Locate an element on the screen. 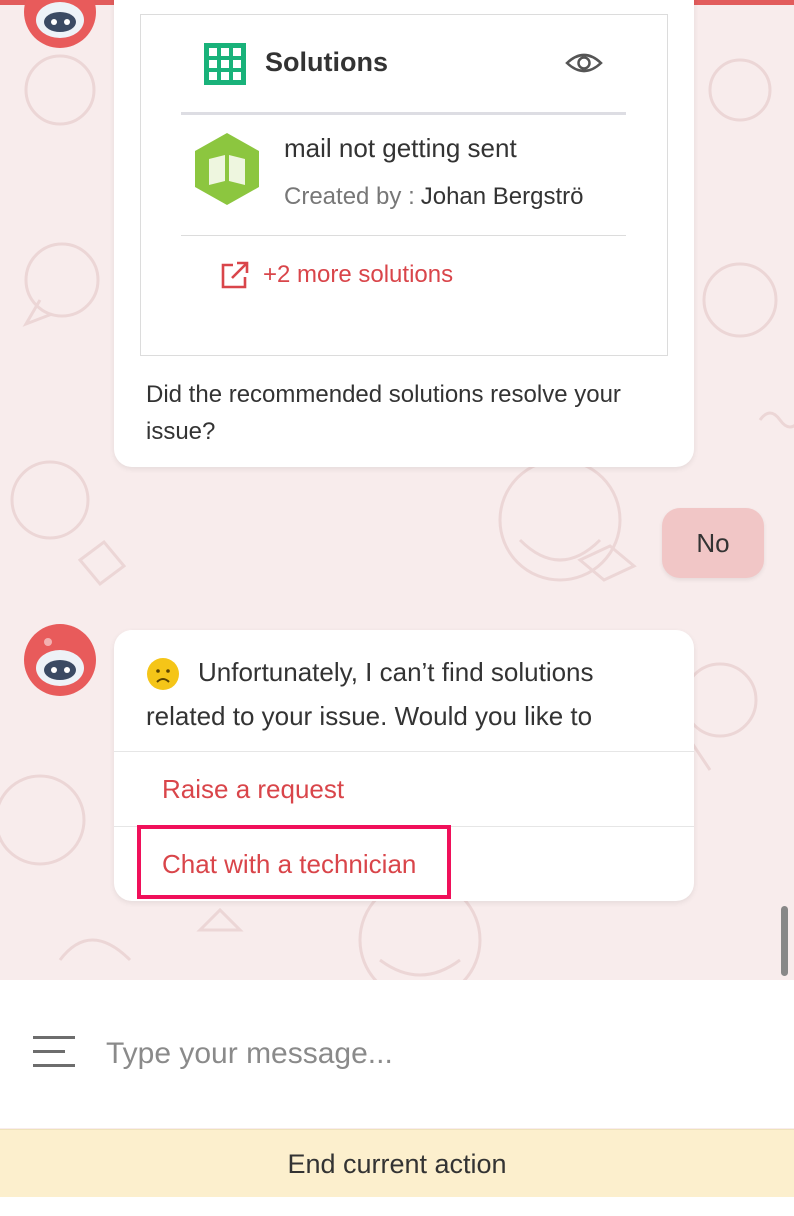 This screenshot has height=1216, width=794. solution-created-by: Created by : Johan Bergströ is located at coordinates (434, 197).